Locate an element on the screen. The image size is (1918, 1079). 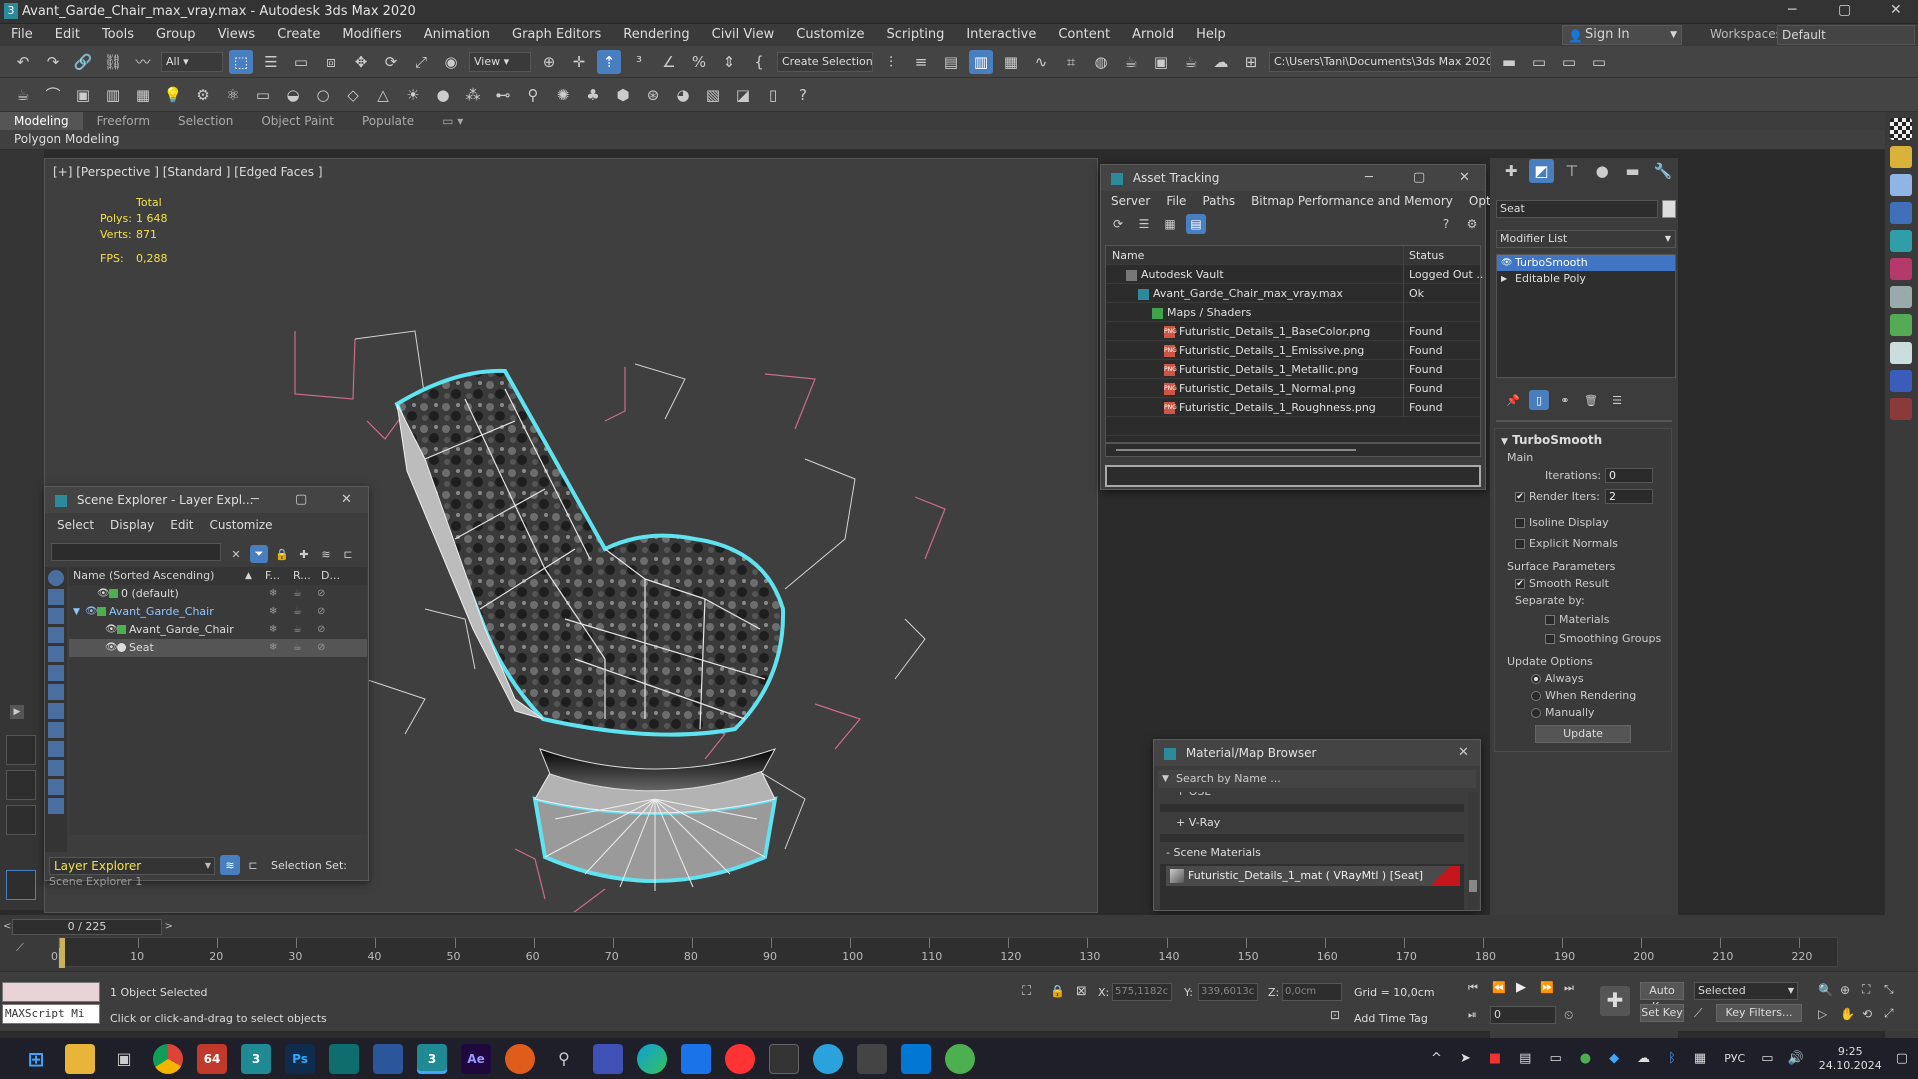
ribbon-options-icon: ▭ ▾ is located at coordinates (452, 121).